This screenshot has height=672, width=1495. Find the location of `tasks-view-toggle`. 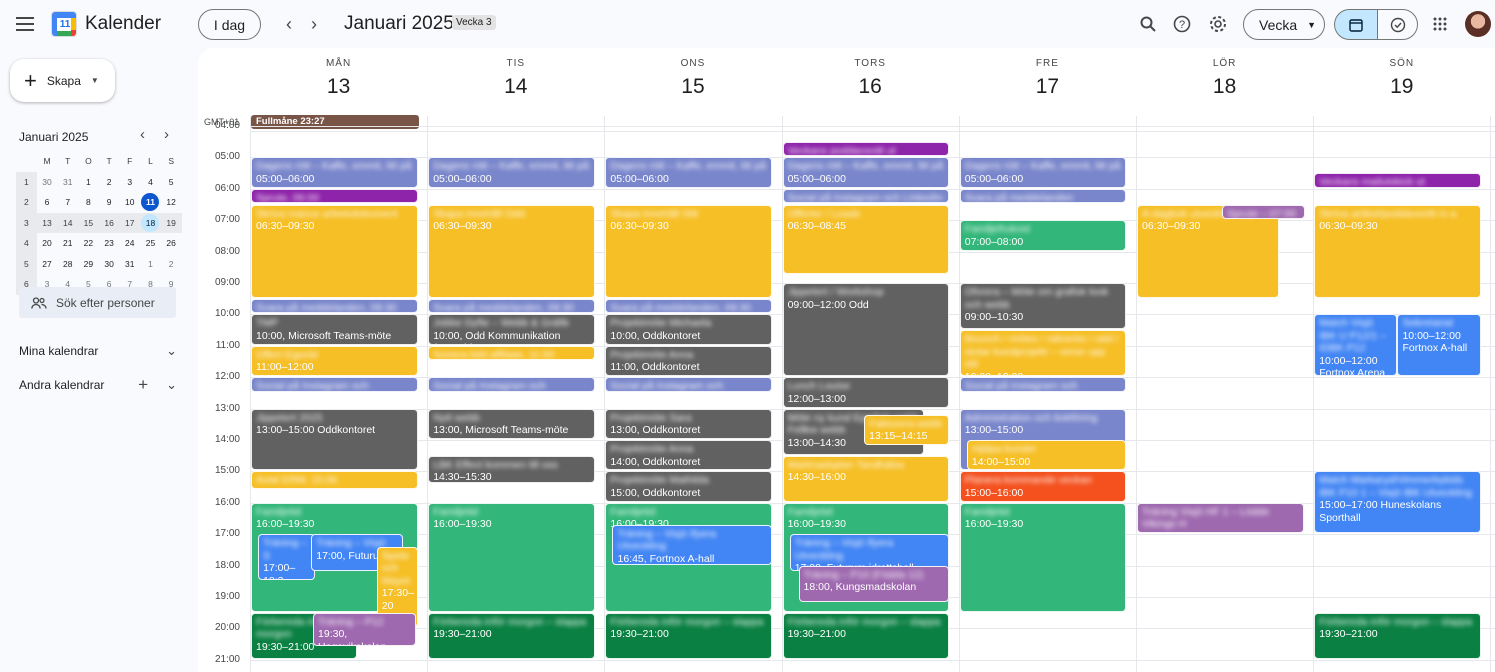

tasks-view-toggle is located at coordinates (1397, 24).